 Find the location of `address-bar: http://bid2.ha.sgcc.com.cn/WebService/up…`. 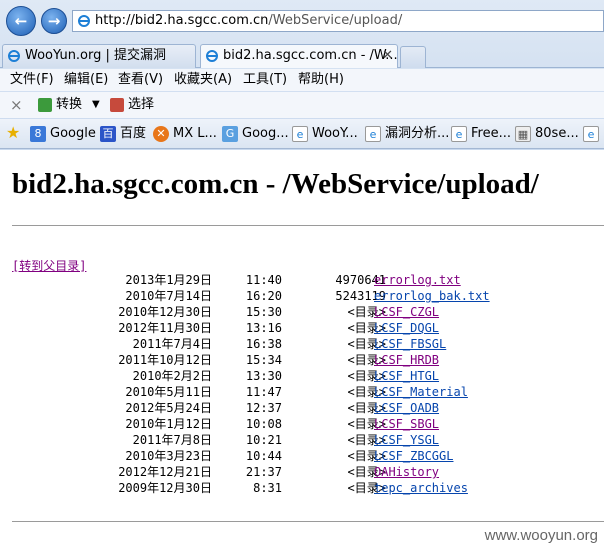

address-bar: http://bid2.ha.sgcc.com.cn/WebService/up… is located at coordinates (338, 21).